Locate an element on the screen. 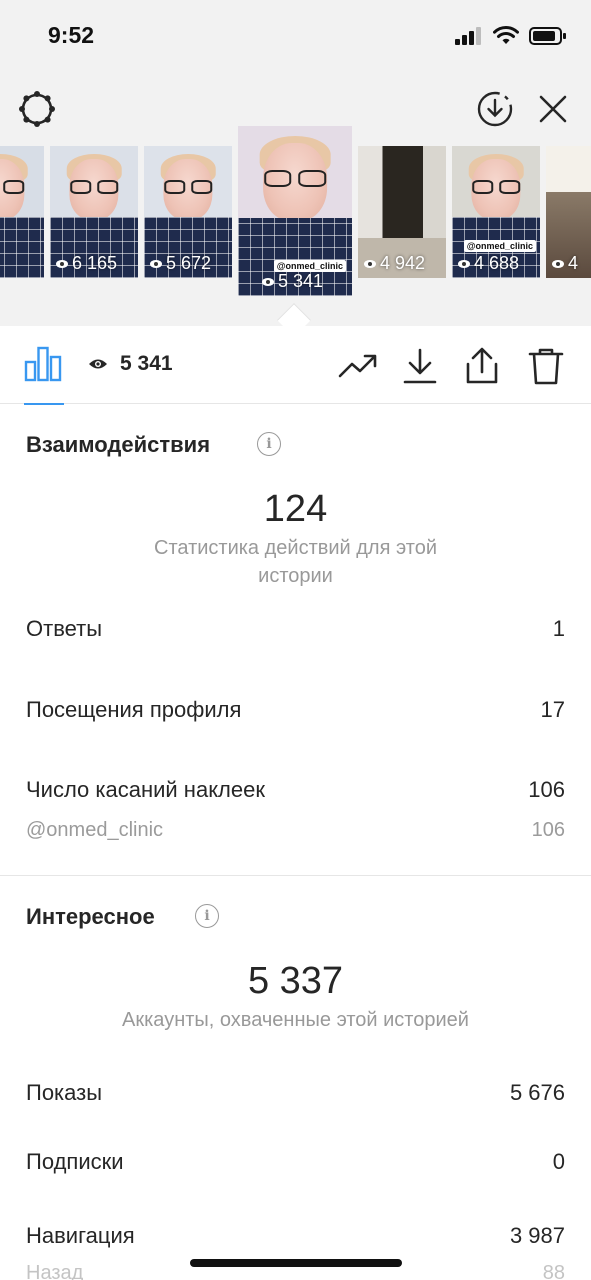 This screenshot has height=1280, width=591. metric-label: Посещения профиля is located at coordinates (134, 709).